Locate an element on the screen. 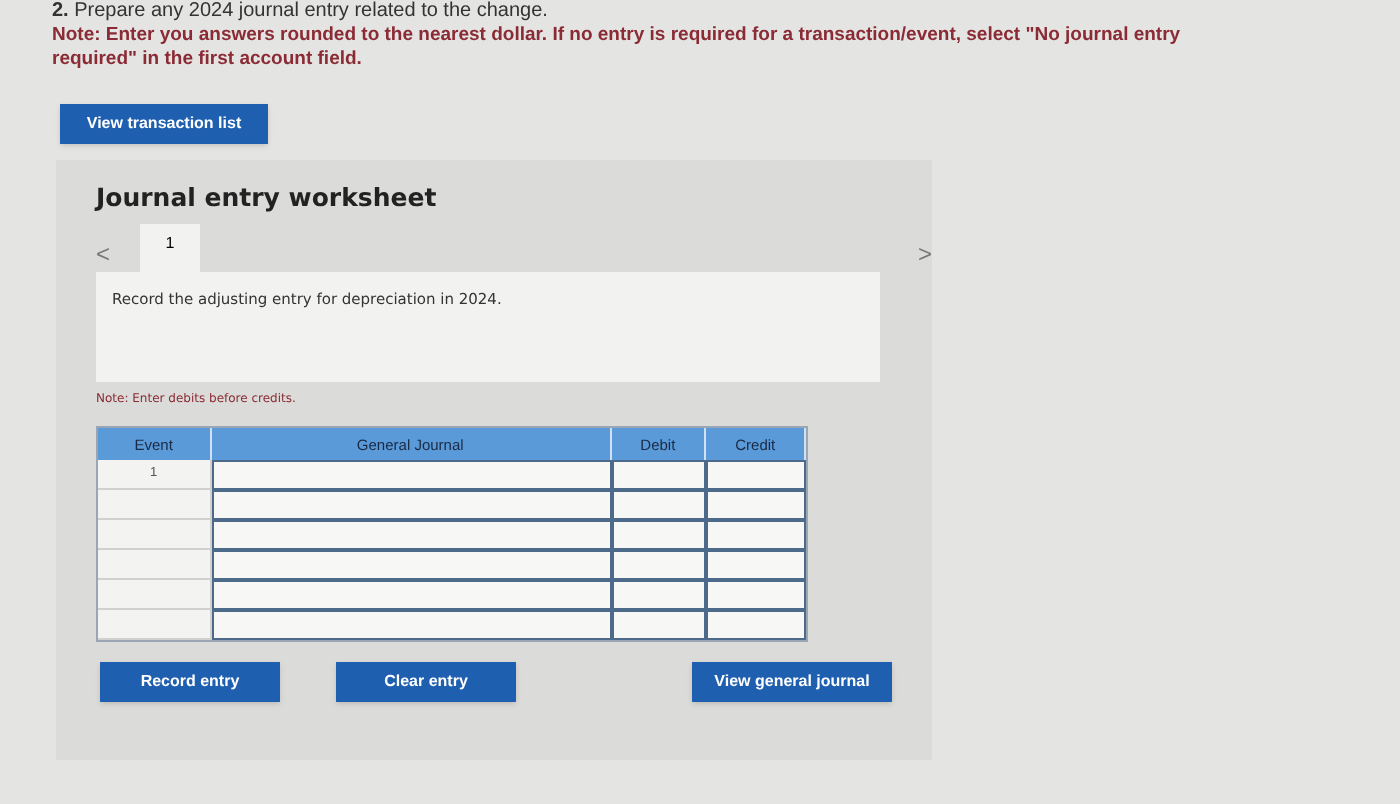  question-text: 2. Prepare any 2024 journal entry related to the change. is located at coordinates (301, 12).